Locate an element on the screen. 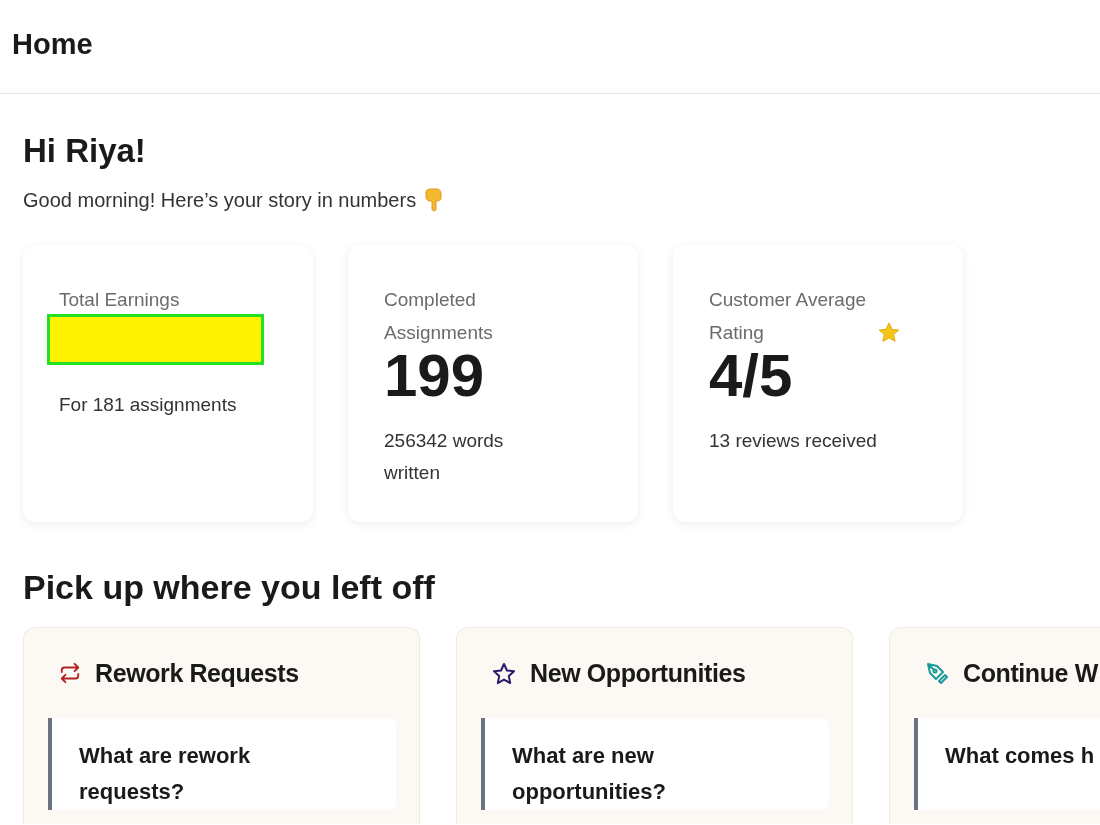 Image resolution: width=1100 pixels, height=825 pixels. info-question: What are new opportunities? is located at coordinates (589, 774).